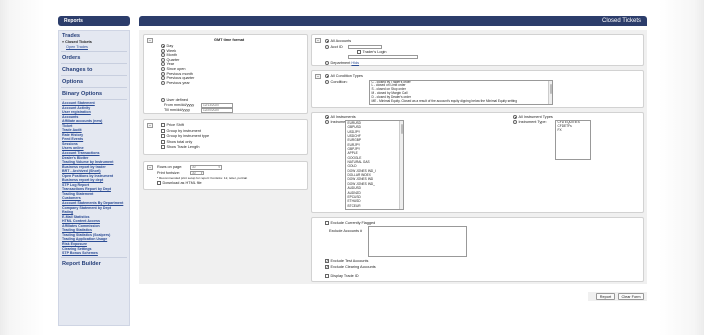 The image size is (704, 335). I want to click on exclude-accounts-textarea, so click(417, 241).